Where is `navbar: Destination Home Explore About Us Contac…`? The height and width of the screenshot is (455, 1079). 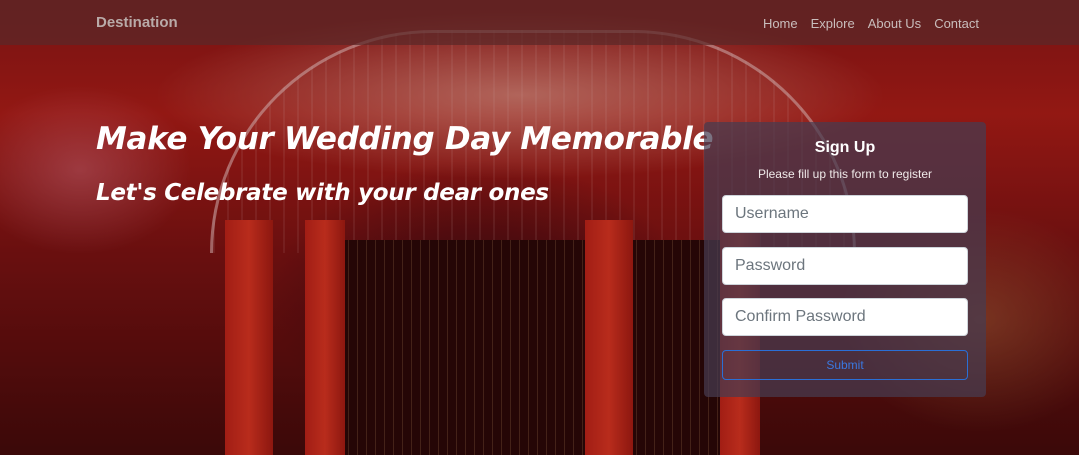
navbar: Destination Home Explore About Us Contac… is located at coordinates (539, 22).